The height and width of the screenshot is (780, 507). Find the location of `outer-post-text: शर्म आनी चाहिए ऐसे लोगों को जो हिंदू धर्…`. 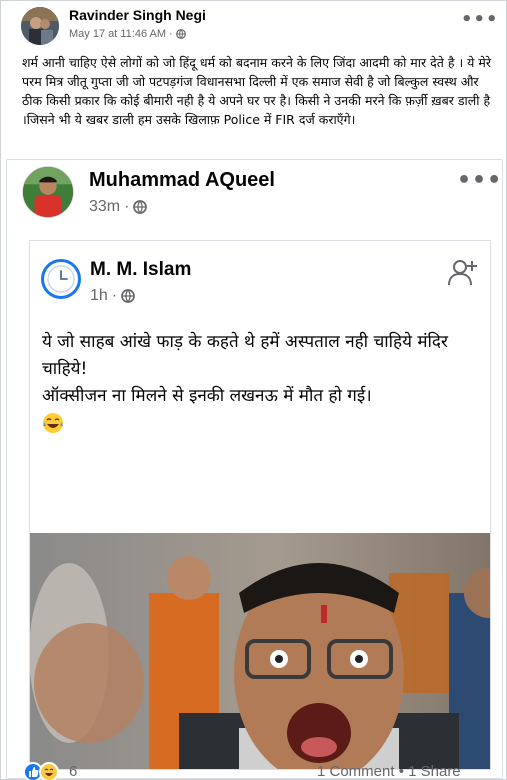

outer-post-text: शर्म आनी चाहिए ऐसे लोगों को जो हिंदू धर्… is located at coordinates (256, 91).